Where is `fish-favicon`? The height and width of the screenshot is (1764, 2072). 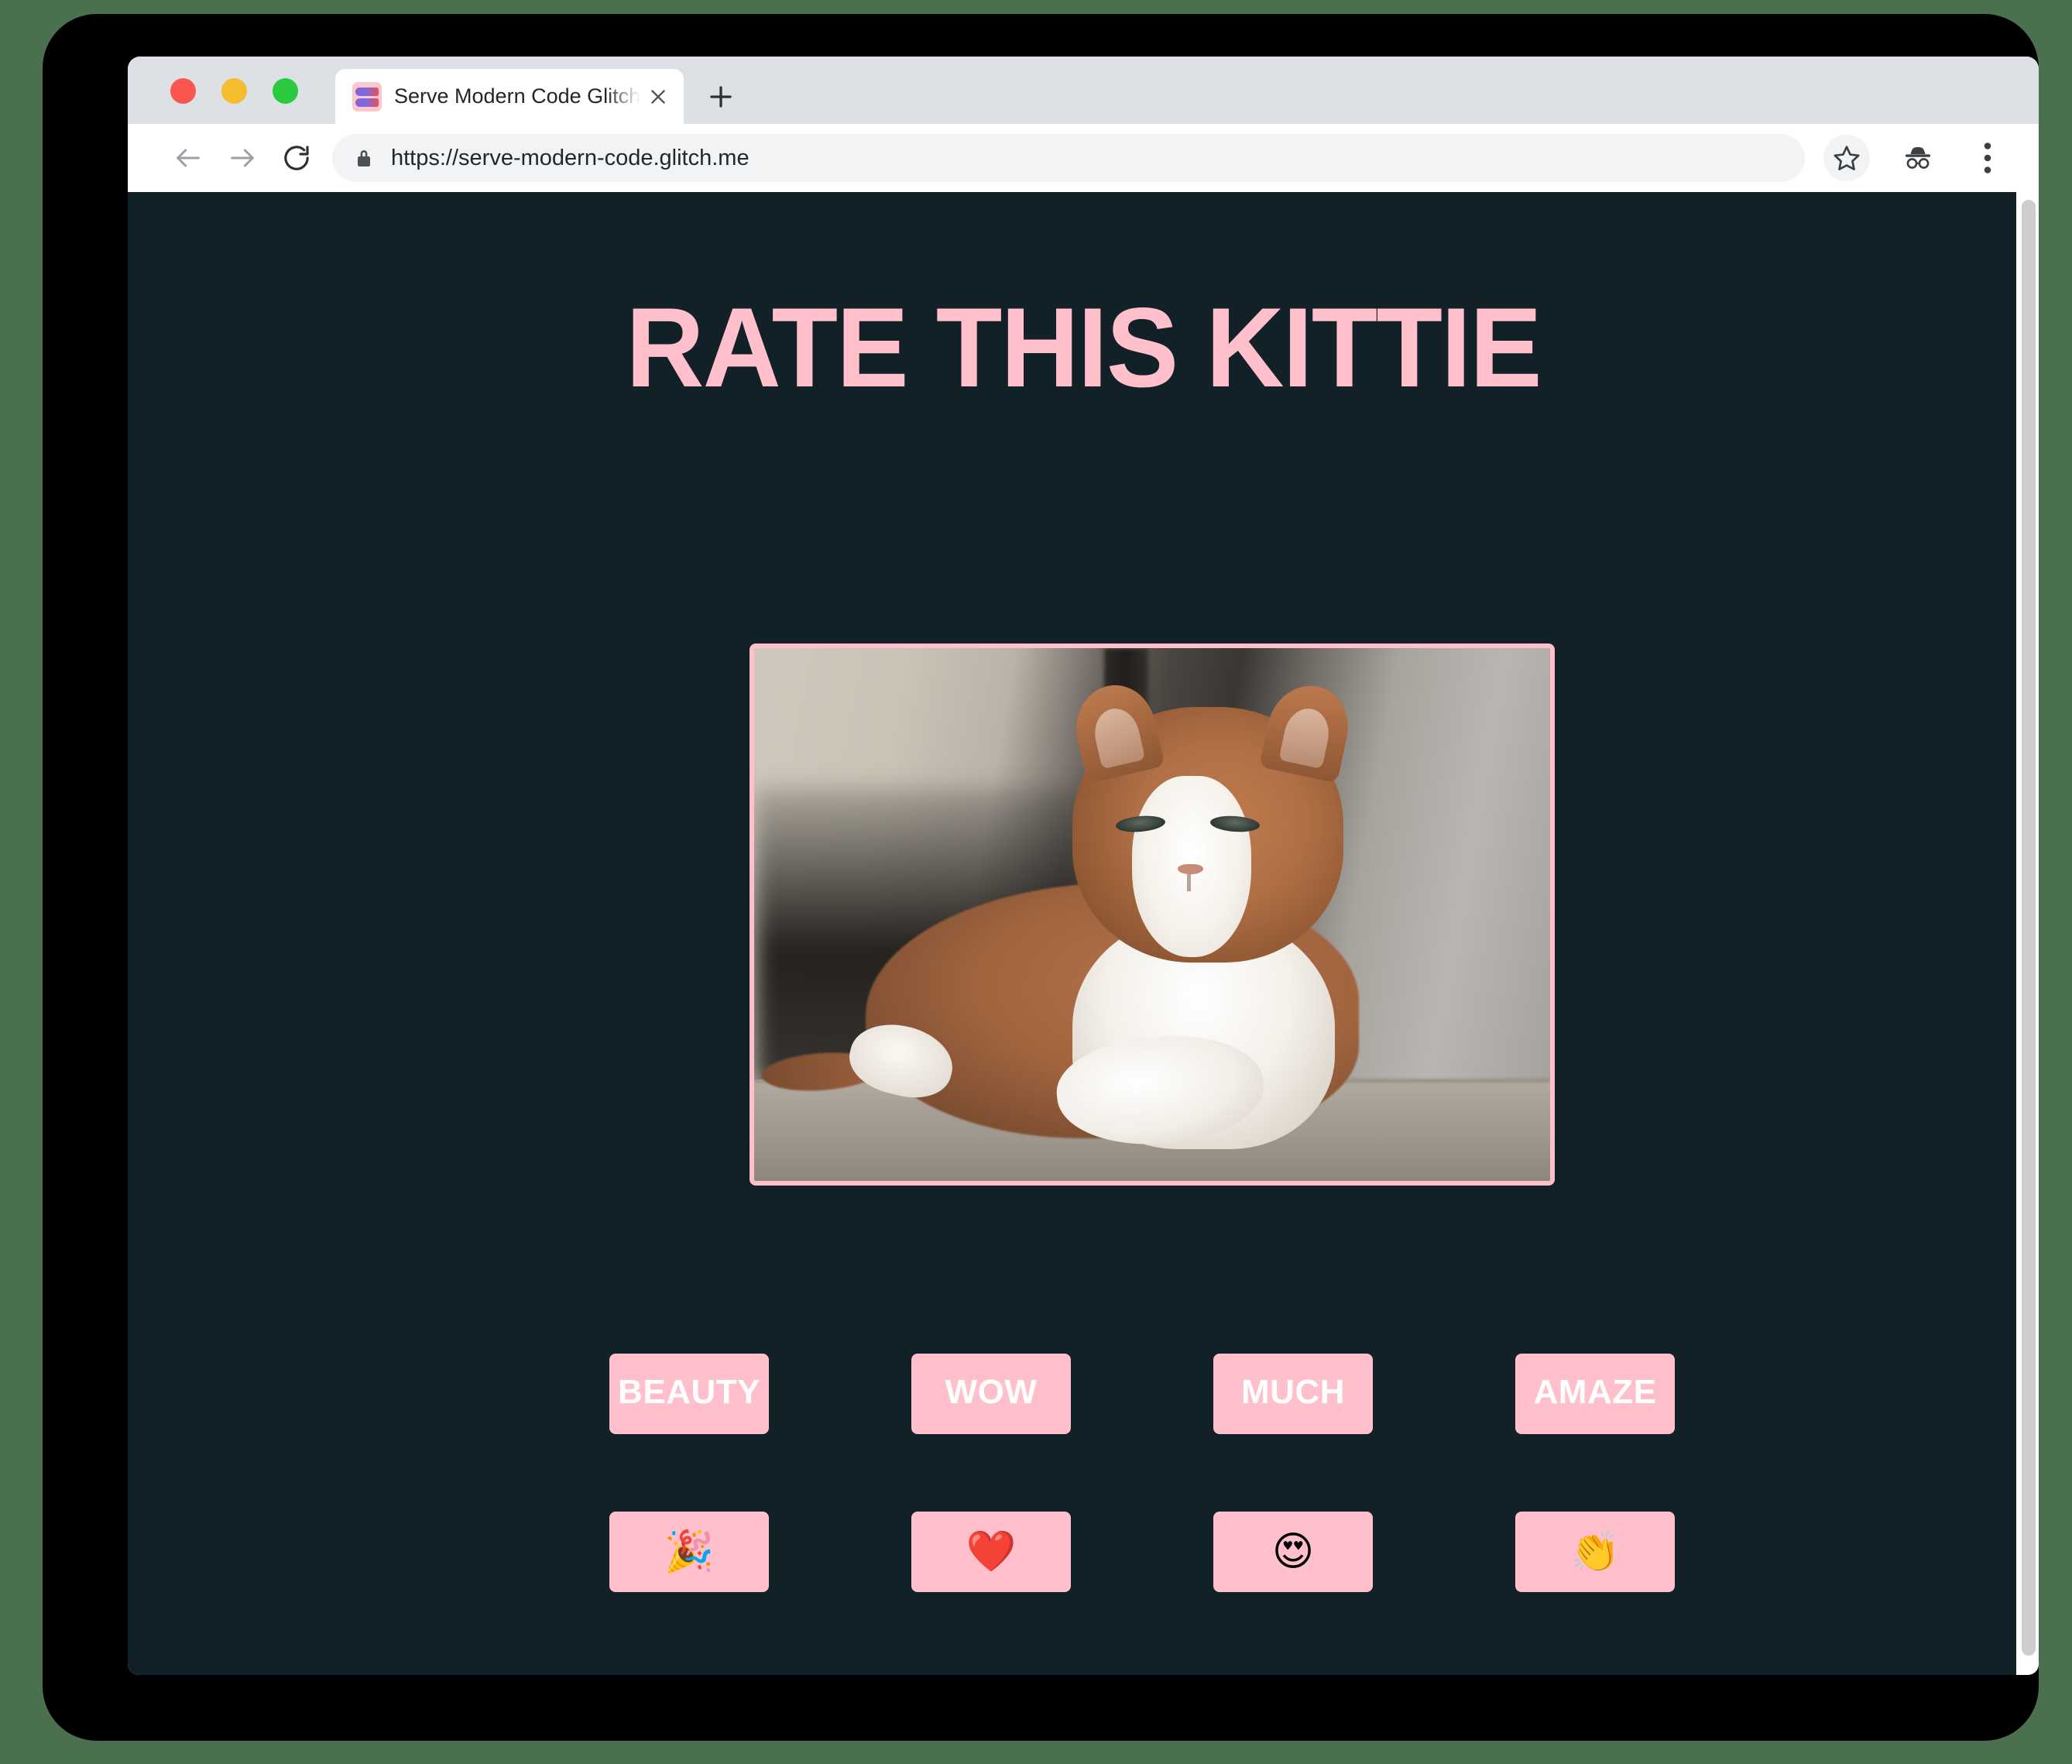
fish-favicon is located at coordinates (367, 96).